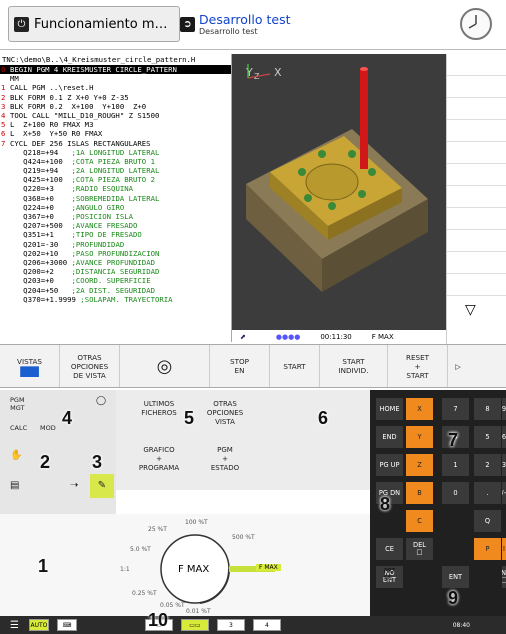 This screenshot has height=634, width=506. I want to click on key-k7: 7, so click(455, 409).